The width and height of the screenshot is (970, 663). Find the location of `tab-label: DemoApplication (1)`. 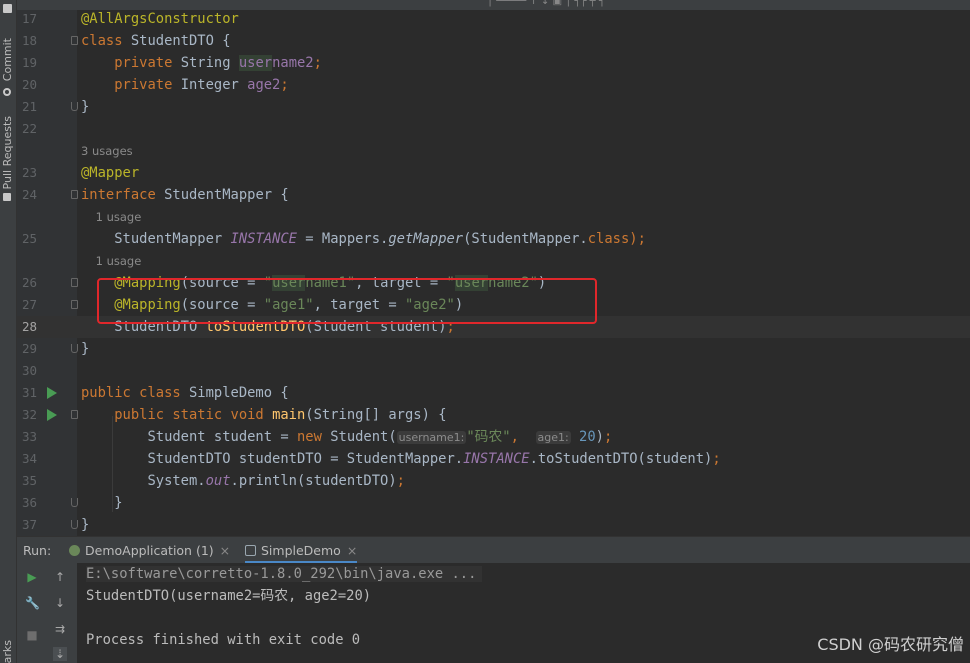

tab-label: DemoApplication (1) is located at coordinates (149, 550).